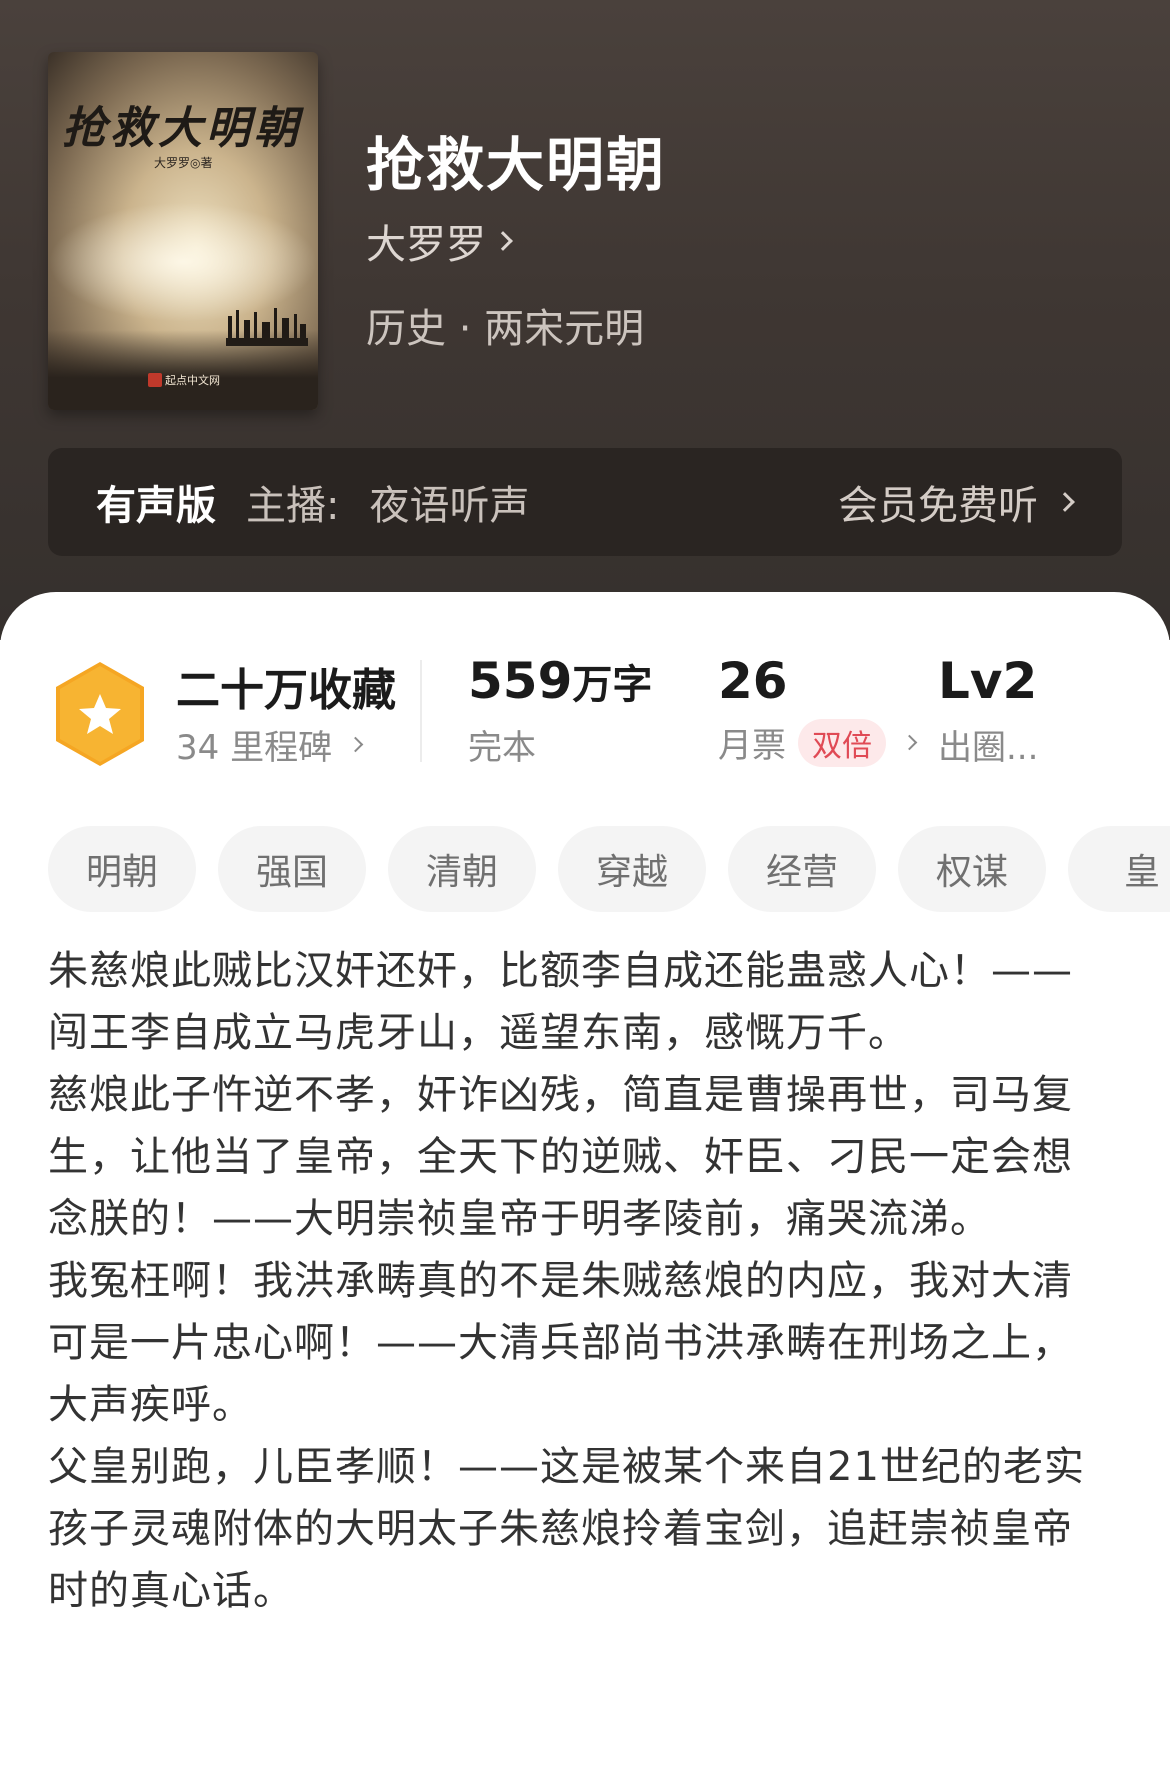 The image size is (1170, 1772). I want to click on double-votes-badge: 双倍, so click(842, 742).